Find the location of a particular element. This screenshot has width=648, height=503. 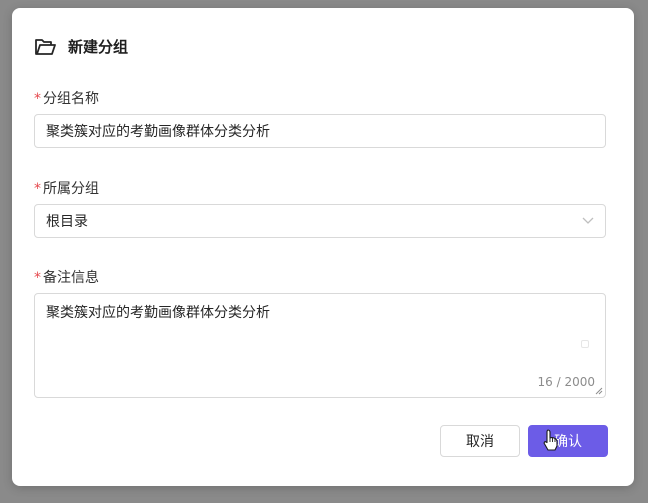

remark-value: 聚类簇对应的考勤画像群体分类分析 is located at coordinates (158, 313).